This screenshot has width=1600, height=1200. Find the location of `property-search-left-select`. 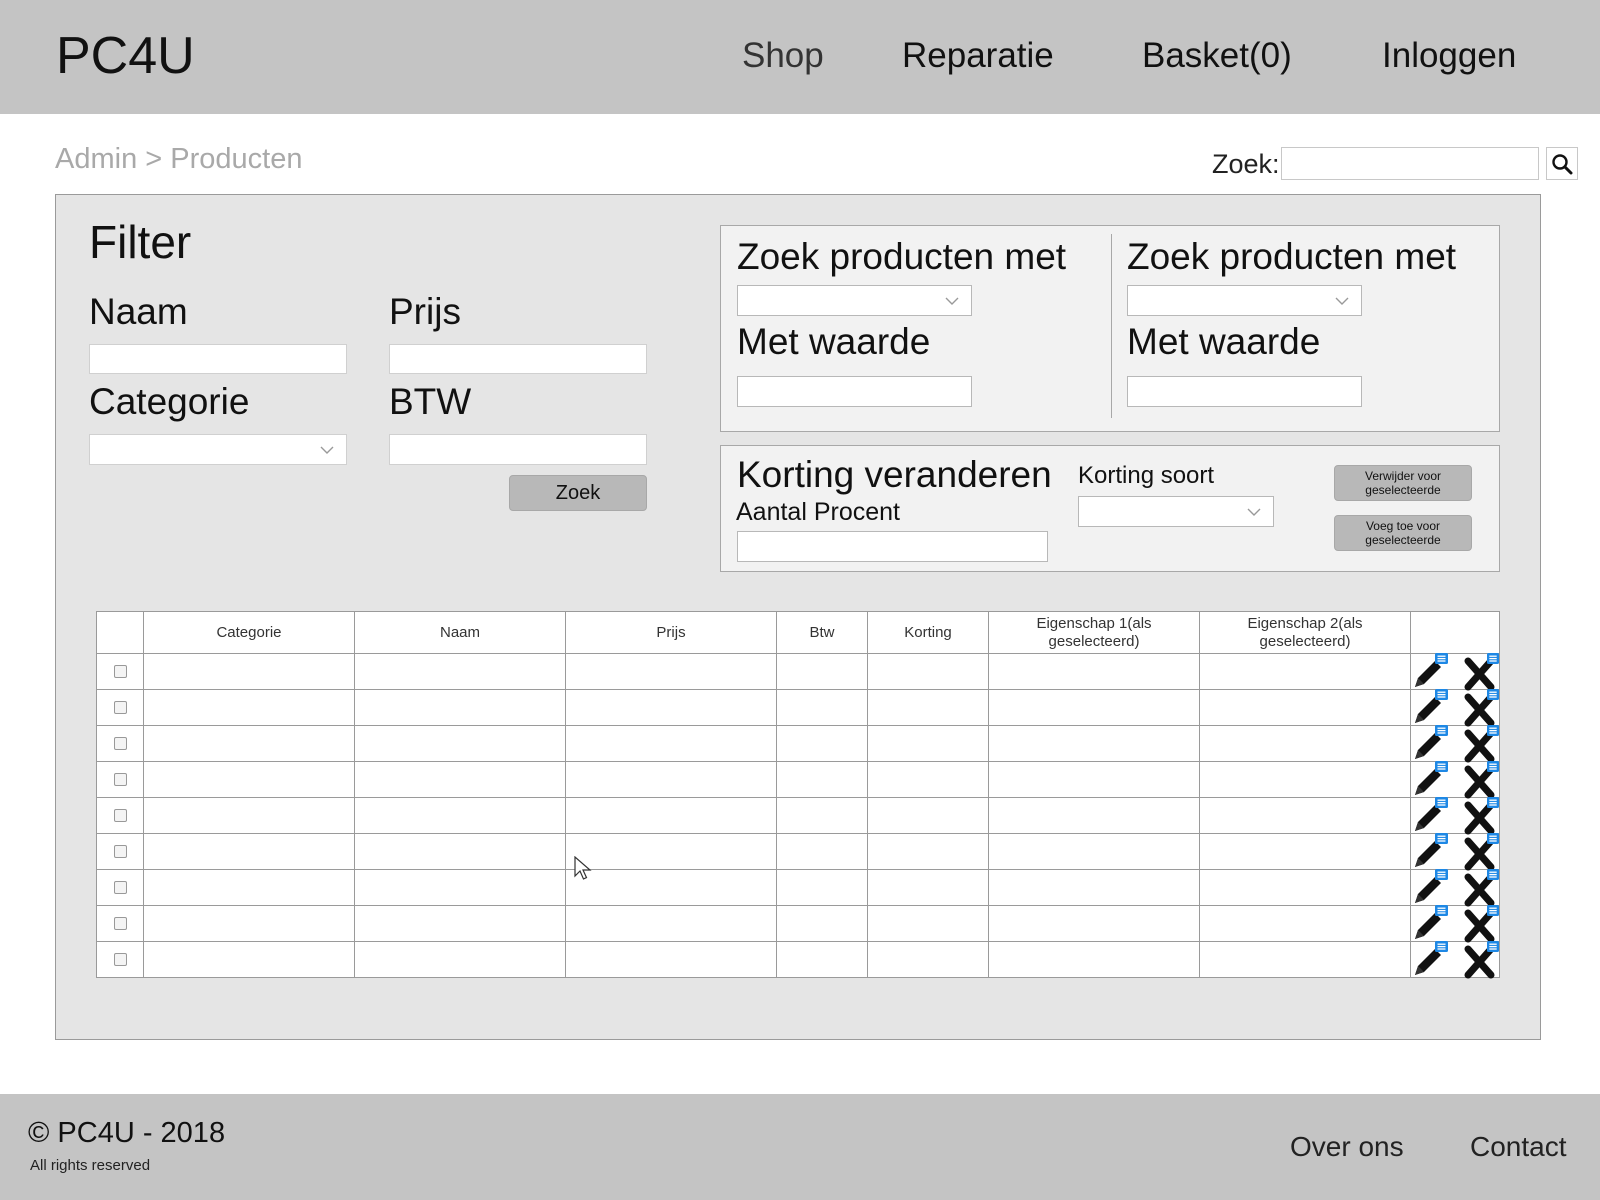

property-search-left-select is located at coordinates (854, 300).